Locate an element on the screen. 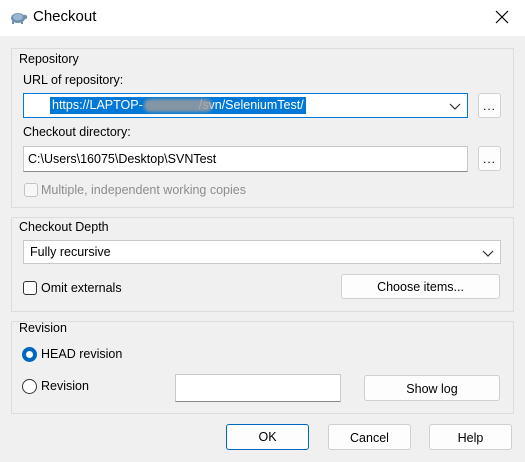 Image resolution: width=525 pixels, height=462 pixels. close-button is located at coordinates (502, 18).